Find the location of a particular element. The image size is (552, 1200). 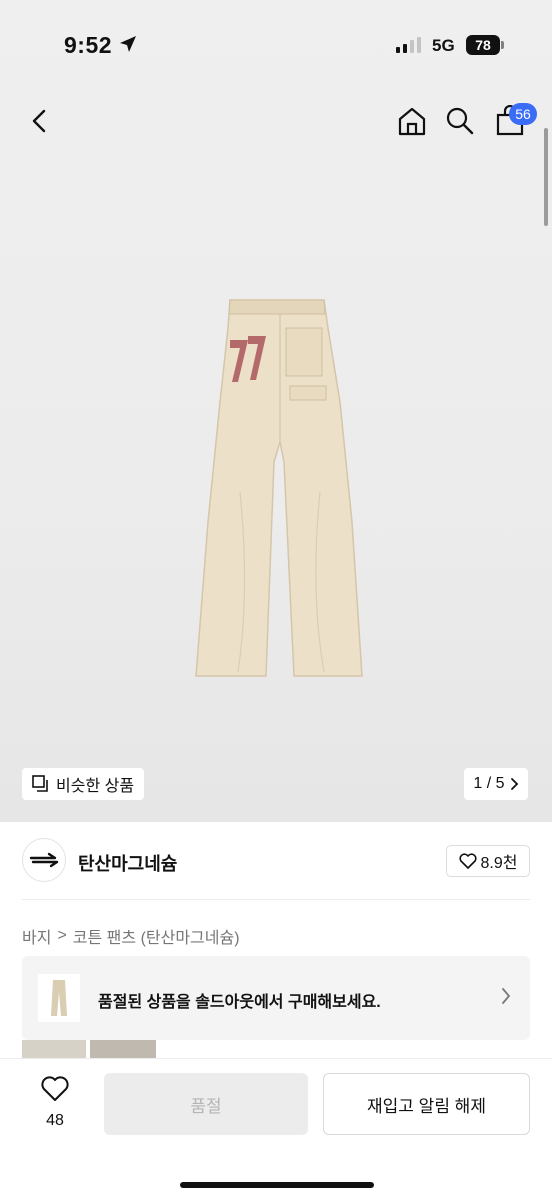

soldout-button: 품절 is located at coordinates (206, 1104).